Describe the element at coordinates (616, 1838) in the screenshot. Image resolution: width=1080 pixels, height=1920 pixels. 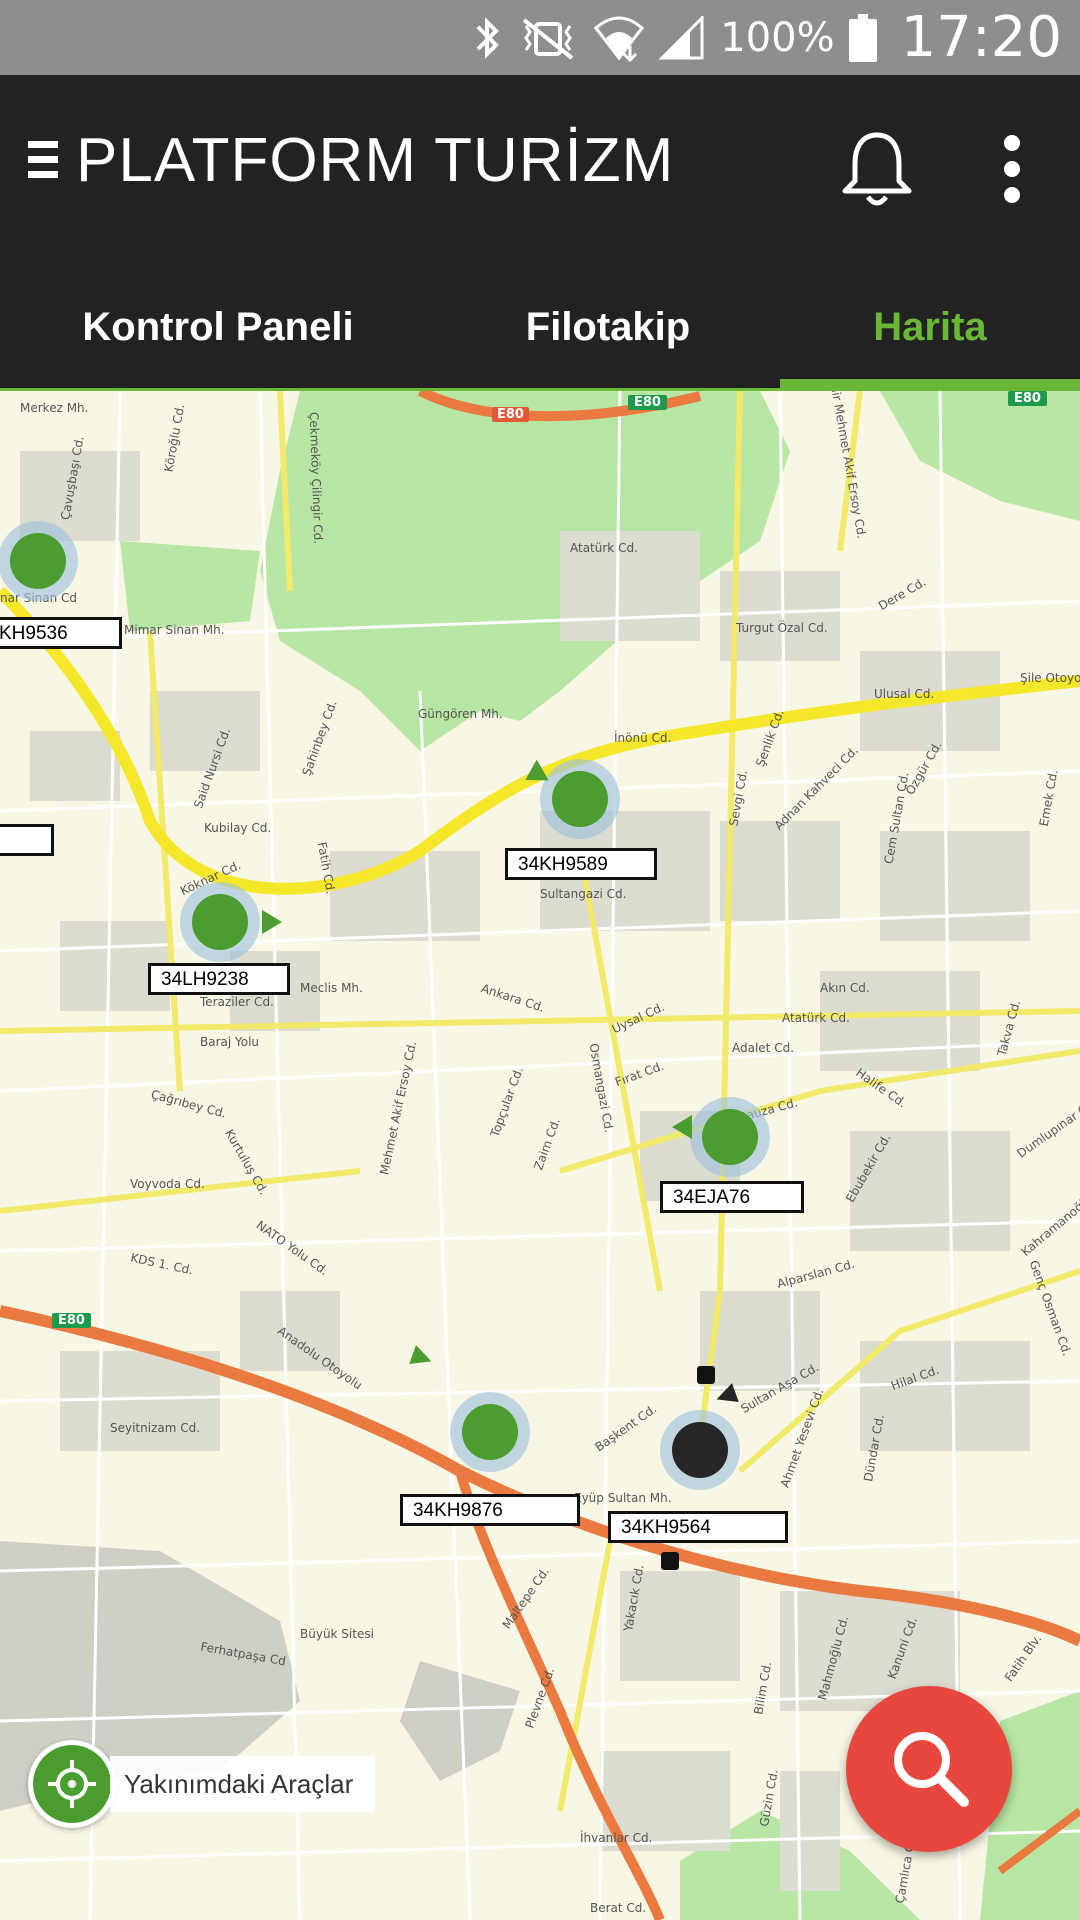
I see `street-label: İhvanlar Cd.` at that location.